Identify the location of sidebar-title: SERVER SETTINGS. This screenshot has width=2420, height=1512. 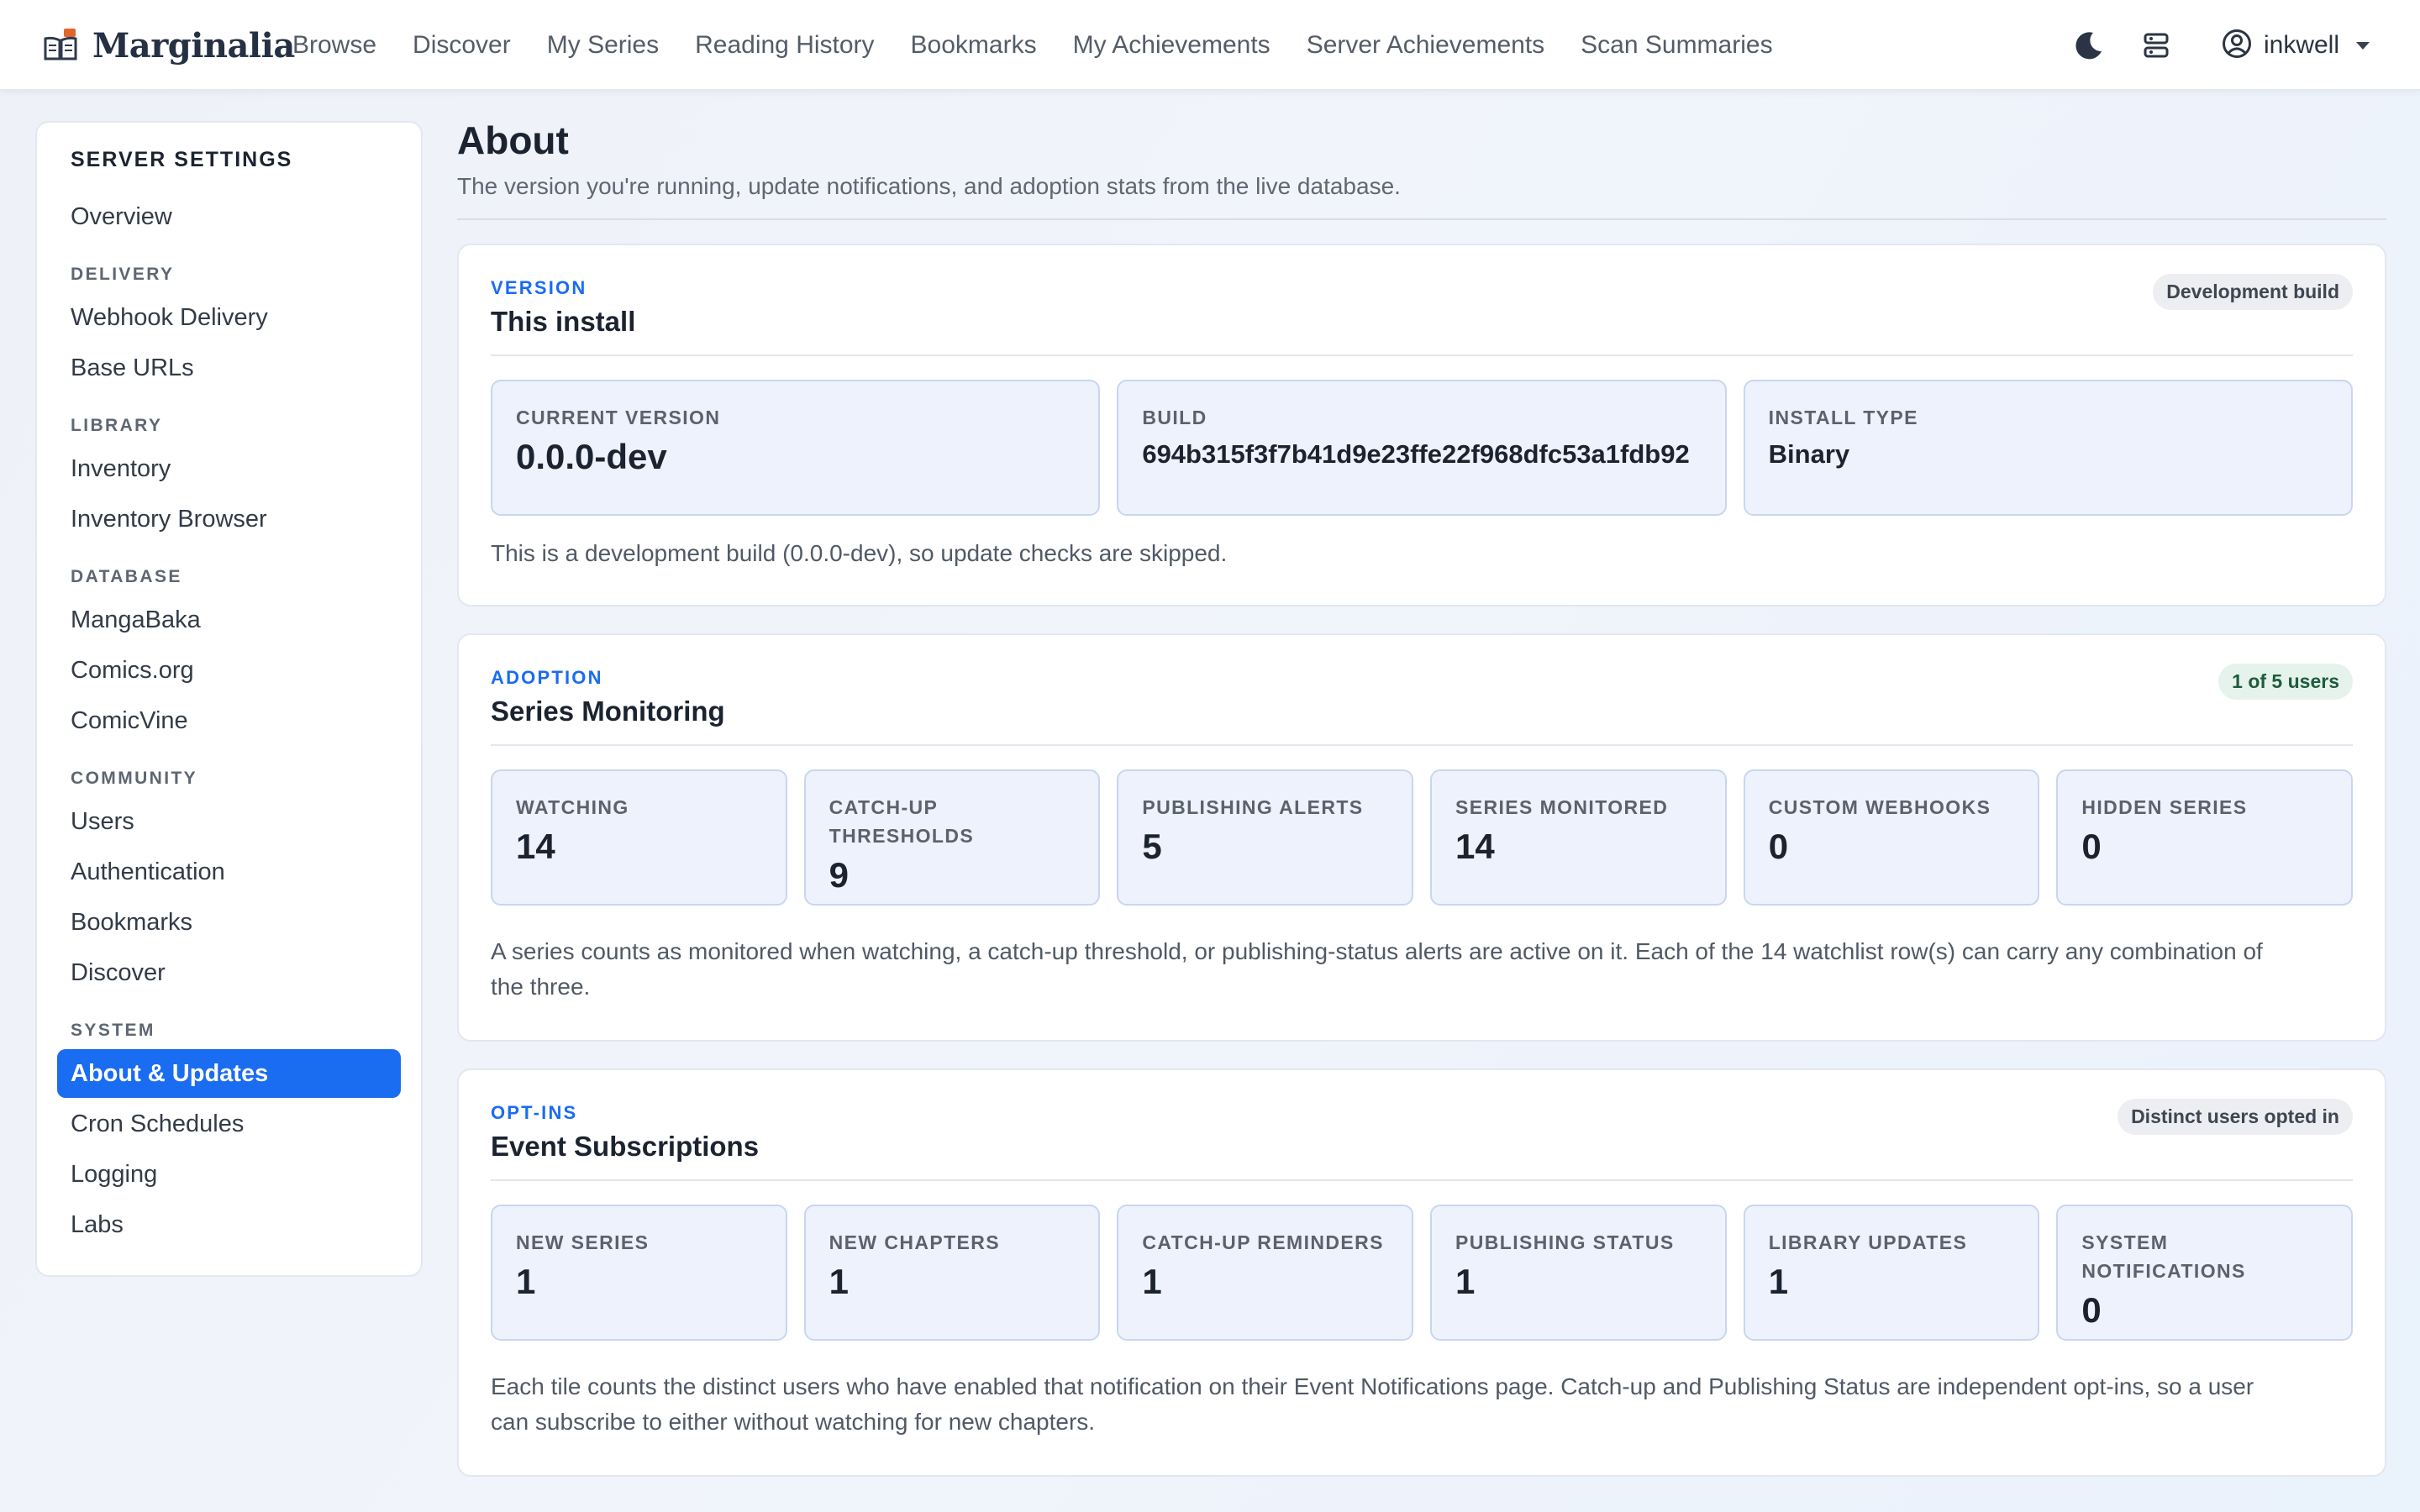
(182, 159).